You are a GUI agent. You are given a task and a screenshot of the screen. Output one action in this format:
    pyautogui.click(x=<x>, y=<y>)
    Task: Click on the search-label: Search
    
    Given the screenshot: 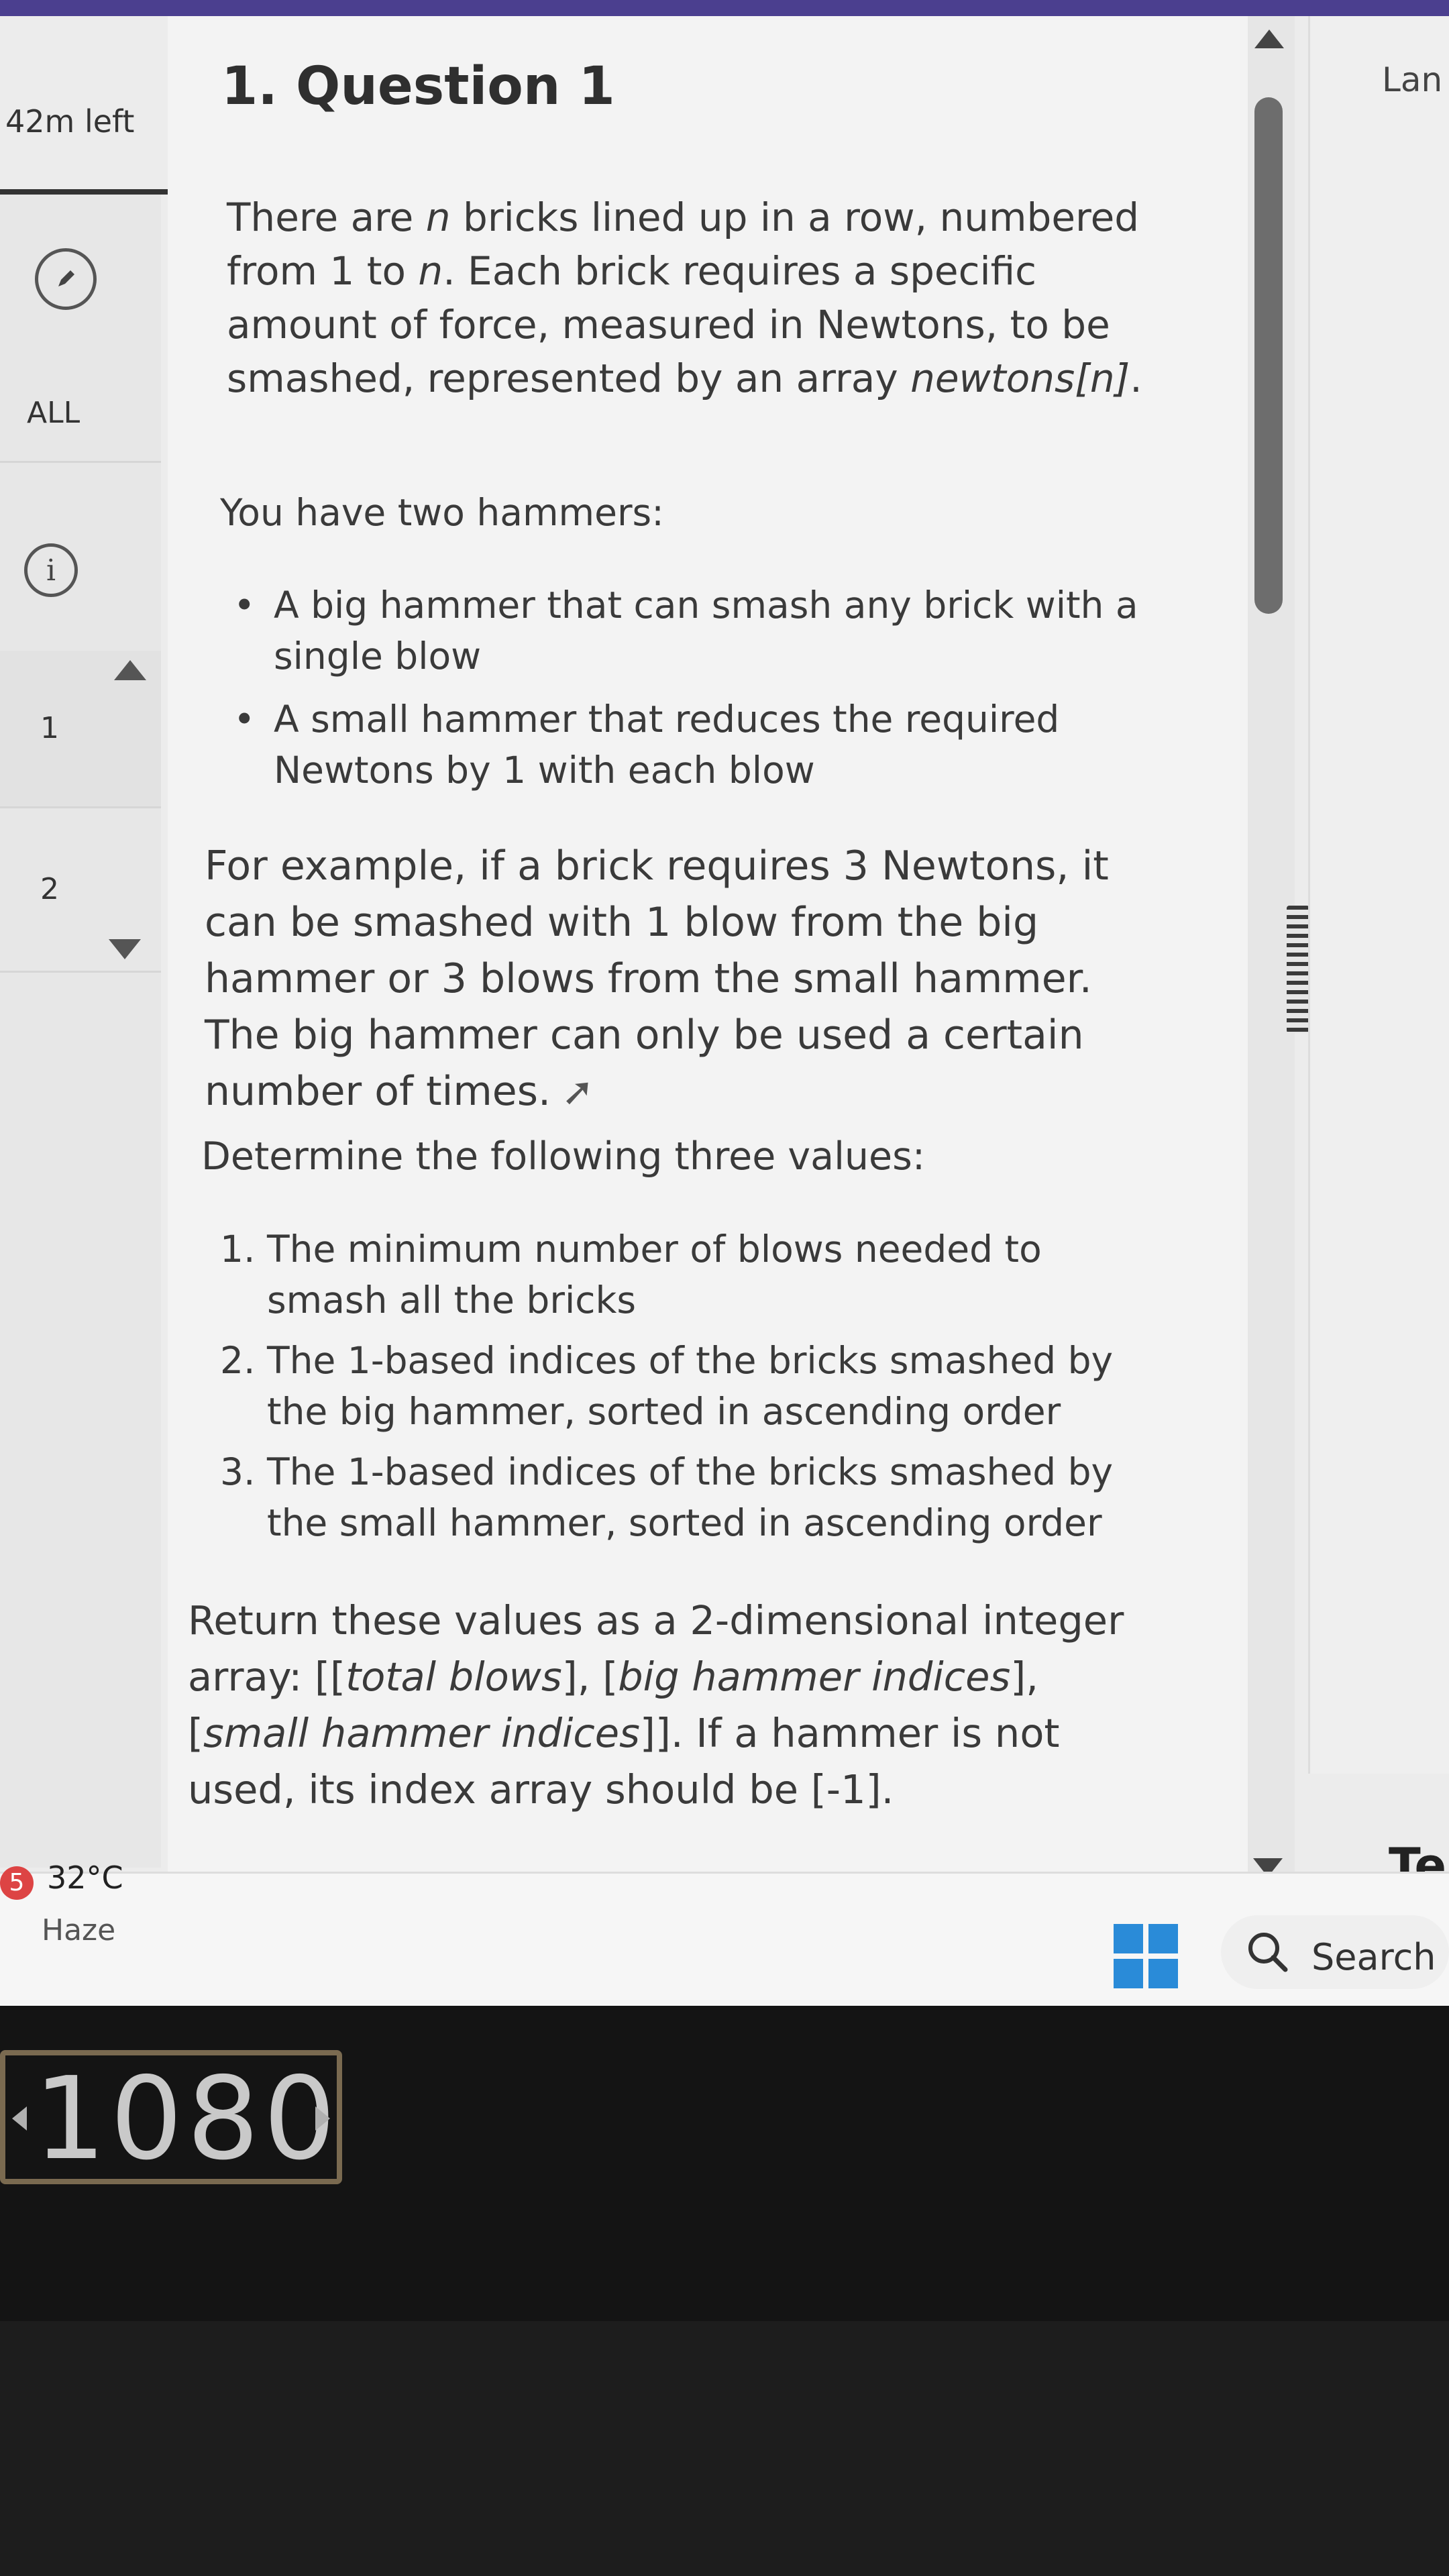 What is the action you would take?
    pyautogui.click(x=1373, y=1957)
    